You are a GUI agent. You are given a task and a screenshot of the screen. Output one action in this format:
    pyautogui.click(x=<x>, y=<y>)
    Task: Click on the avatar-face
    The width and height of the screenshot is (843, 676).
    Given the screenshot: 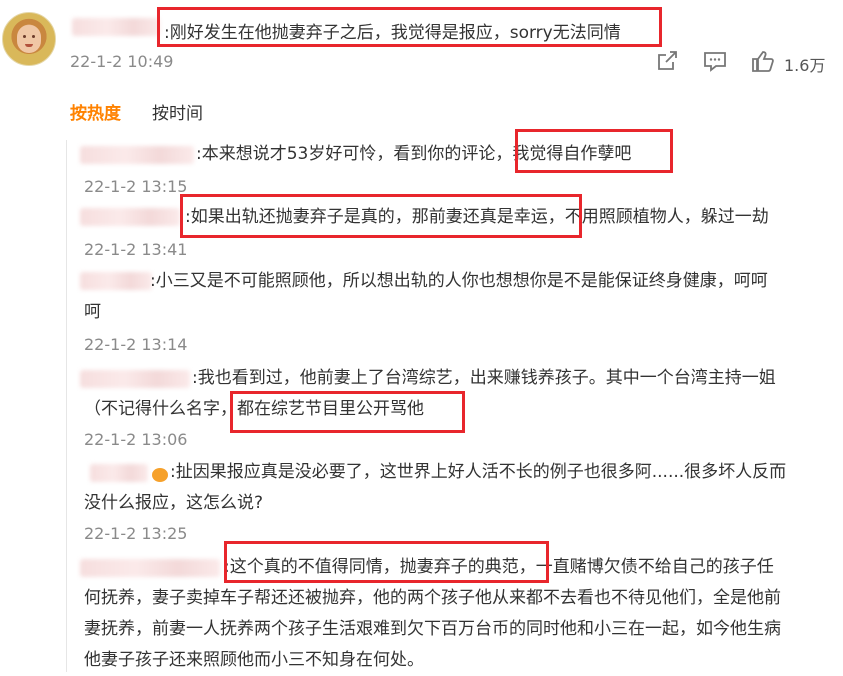 What is the action you would take?
    pyautogui.click(x=29, y=39)
    